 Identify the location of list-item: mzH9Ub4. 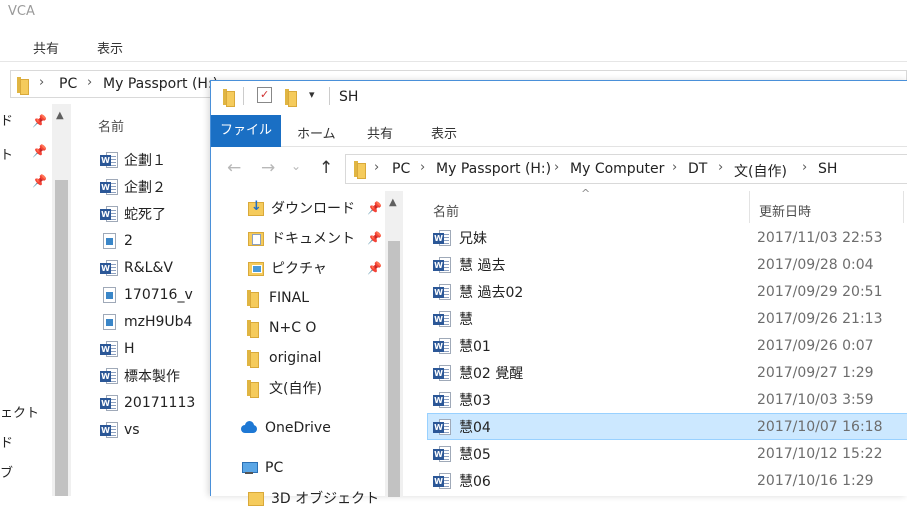
(156, 322).